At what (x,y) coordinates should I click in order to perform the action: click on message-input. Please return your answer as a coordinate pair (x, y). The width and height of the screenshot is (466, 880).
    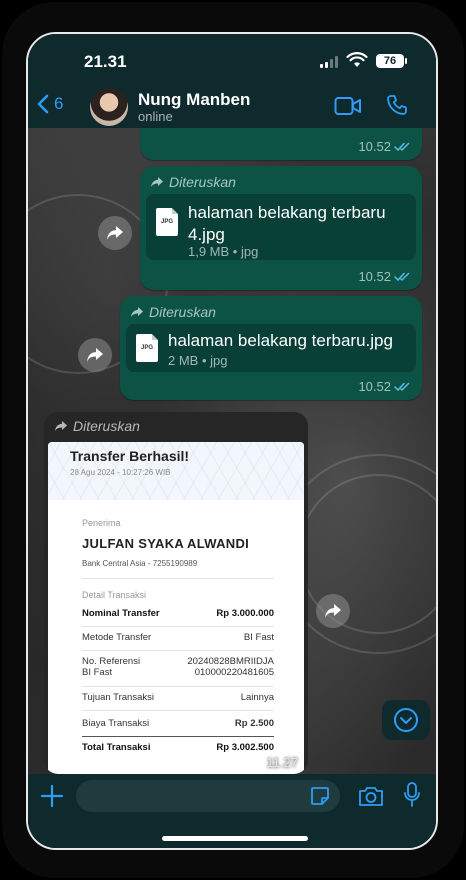
    Looking at the image, I should click on (208, 796).